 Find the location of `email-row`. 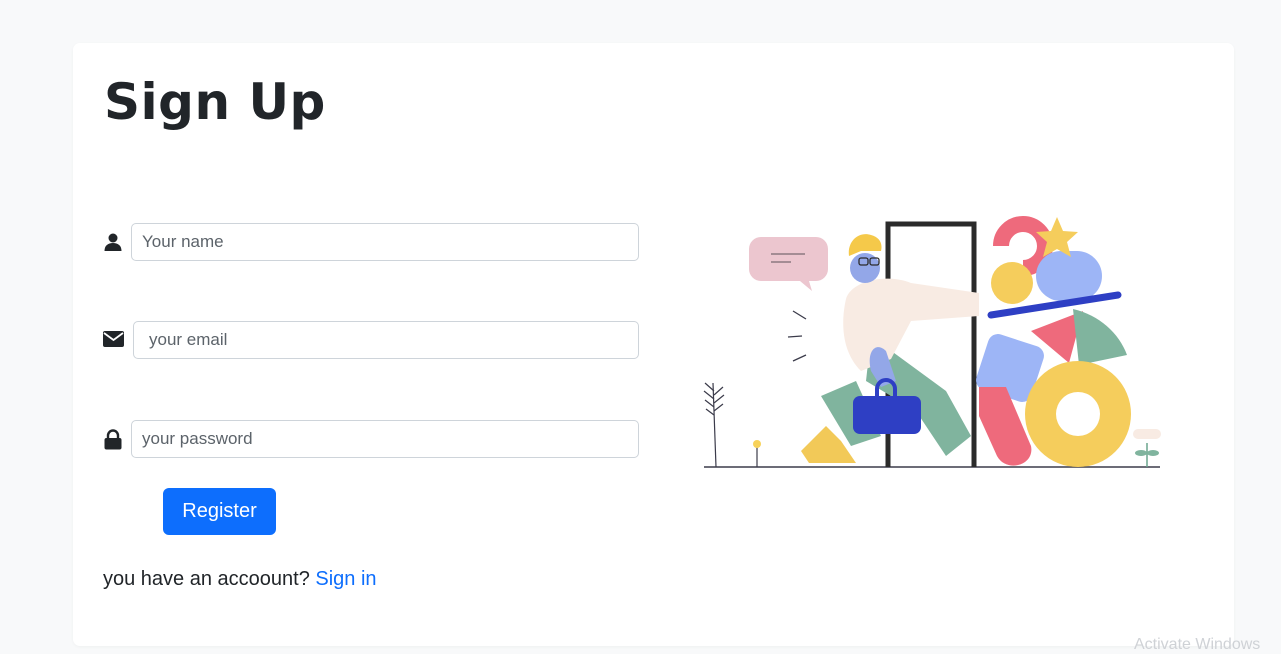

email-row is located at coordinates (371, 340).